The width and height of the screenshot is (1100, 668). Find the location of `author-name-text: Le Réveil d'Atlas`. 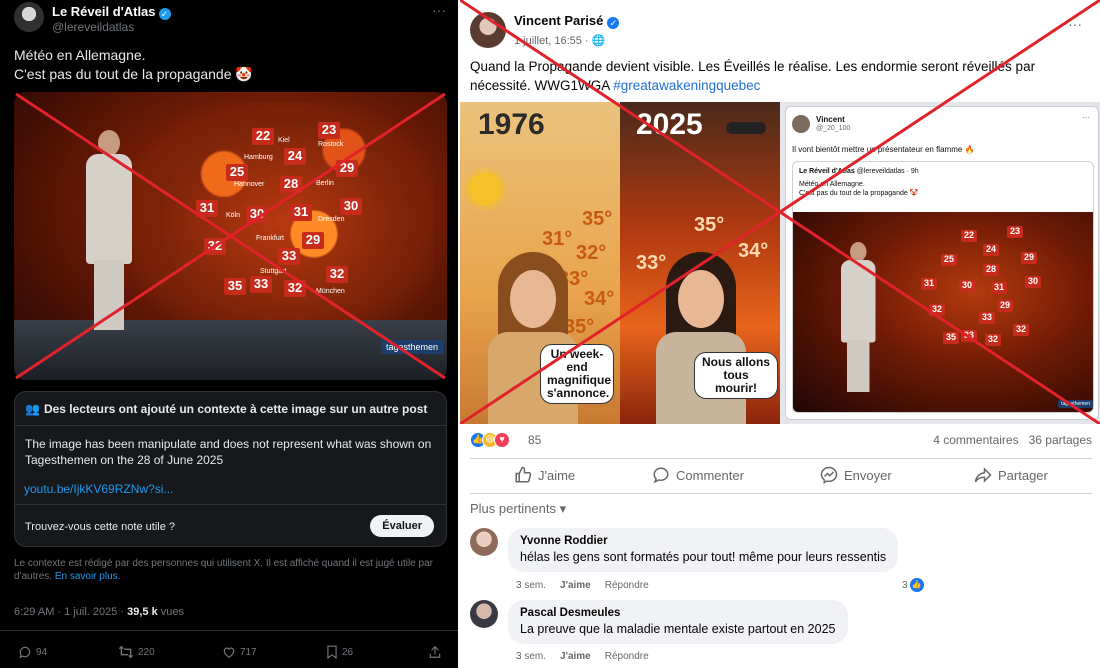

author-name-text: Le Réveil d'Atlas is located at coordinates (104, 11).